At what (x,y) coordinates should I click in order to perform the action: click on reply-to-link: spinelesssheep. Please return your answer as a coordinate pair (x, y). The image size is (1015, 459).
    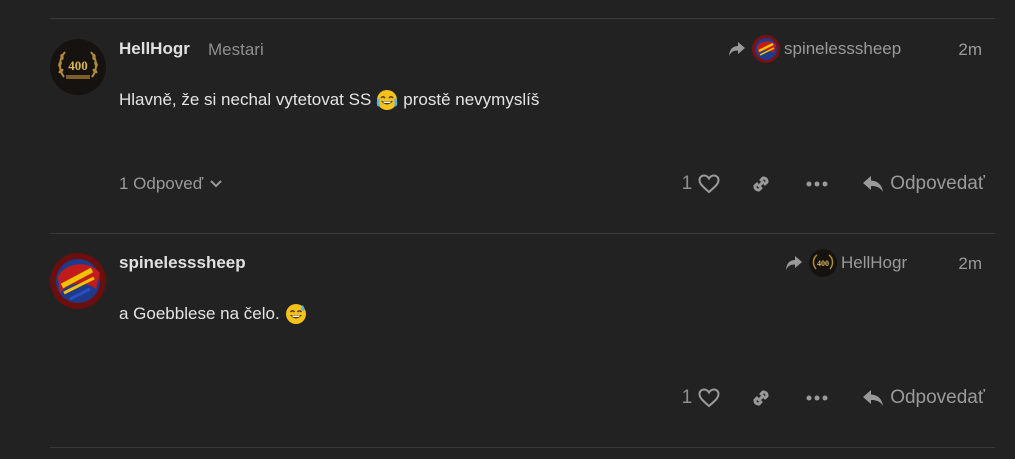
    Looking at the image, I should click on (814, 49).